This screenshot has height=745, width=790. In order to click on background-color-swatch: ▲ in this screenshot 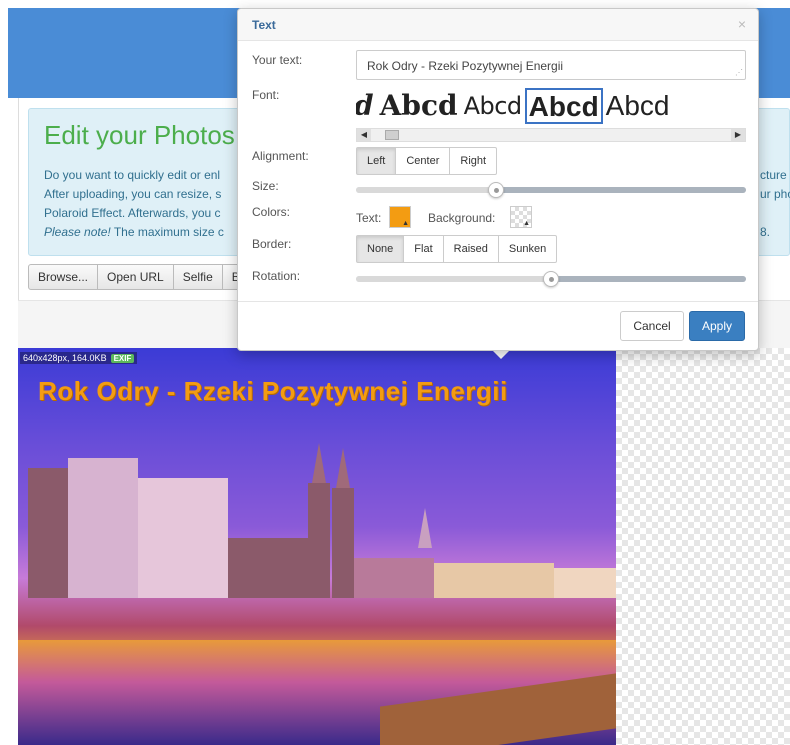, I will do `click(521, 217)`.